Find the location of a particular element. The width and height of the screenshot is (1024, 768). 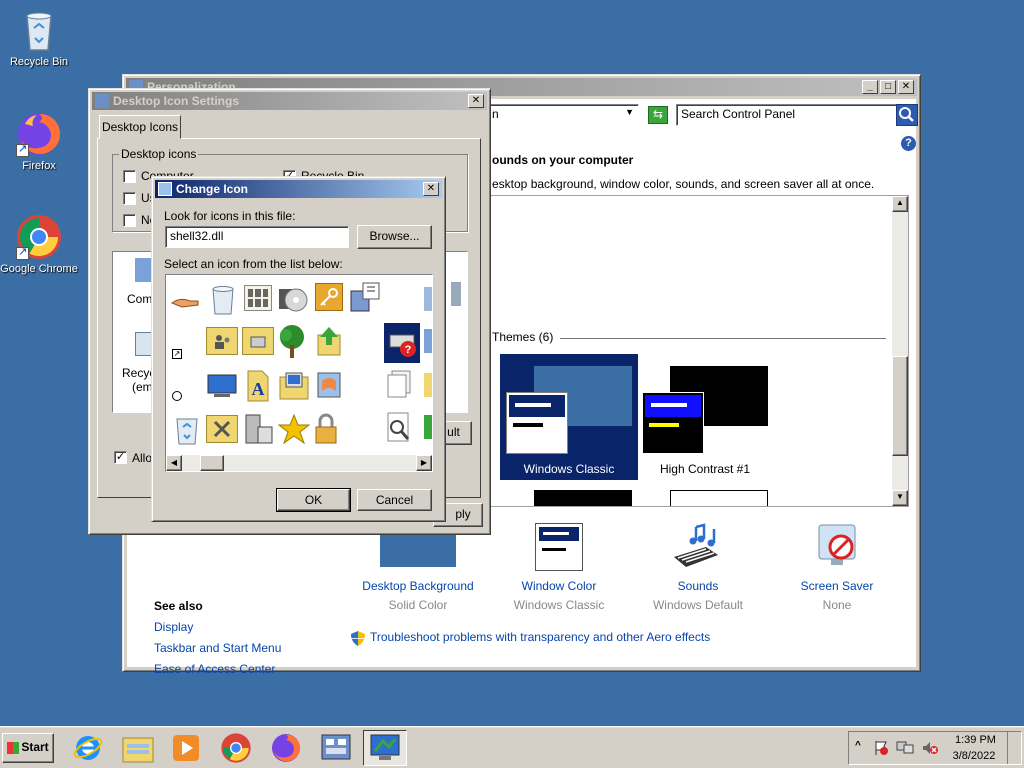

scroll-left-button: ◀ is located at coordinates (174, 463).